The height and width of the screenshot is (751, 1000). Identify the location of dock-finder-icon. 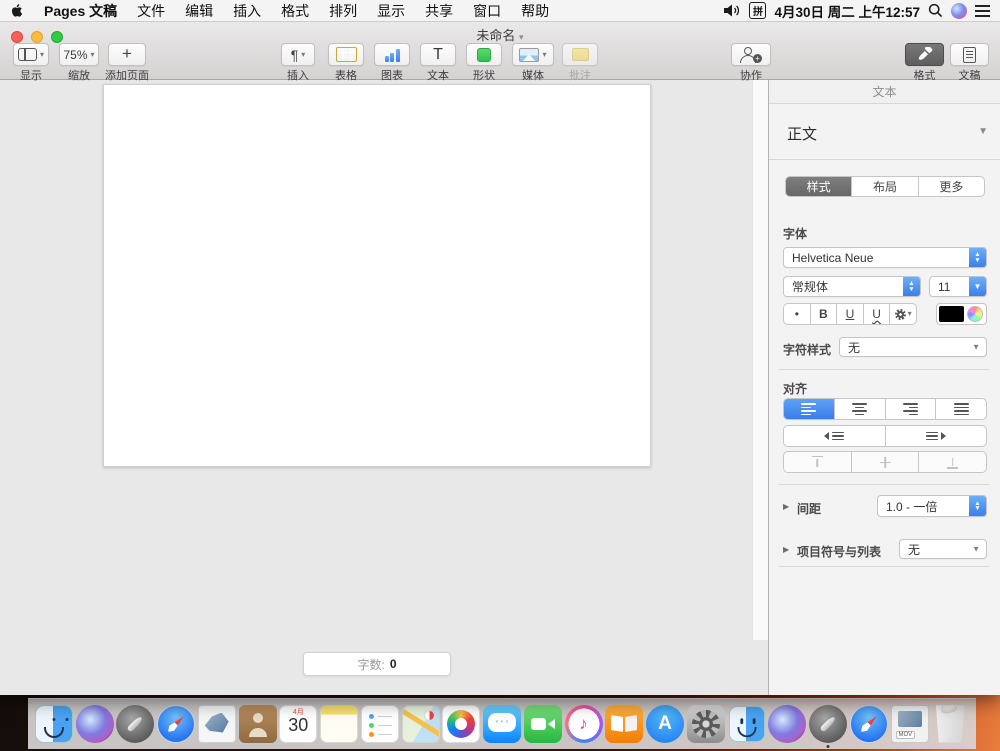
(53, 723).